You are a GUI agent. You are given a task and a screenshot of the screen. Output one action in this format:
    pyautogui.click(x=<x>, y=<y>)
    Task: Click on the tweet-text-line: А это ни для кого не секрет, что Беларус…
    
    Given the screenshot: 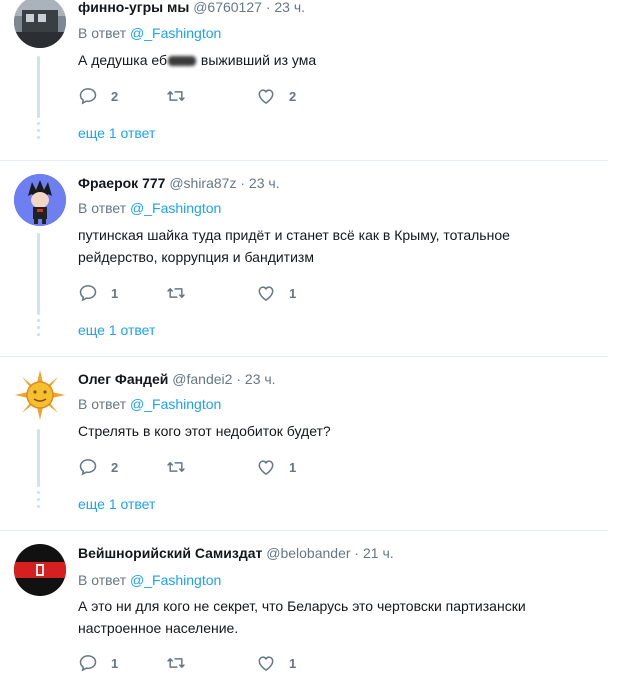 What is the action you would take?
    pyautogui.click(x=302, y=606)
    